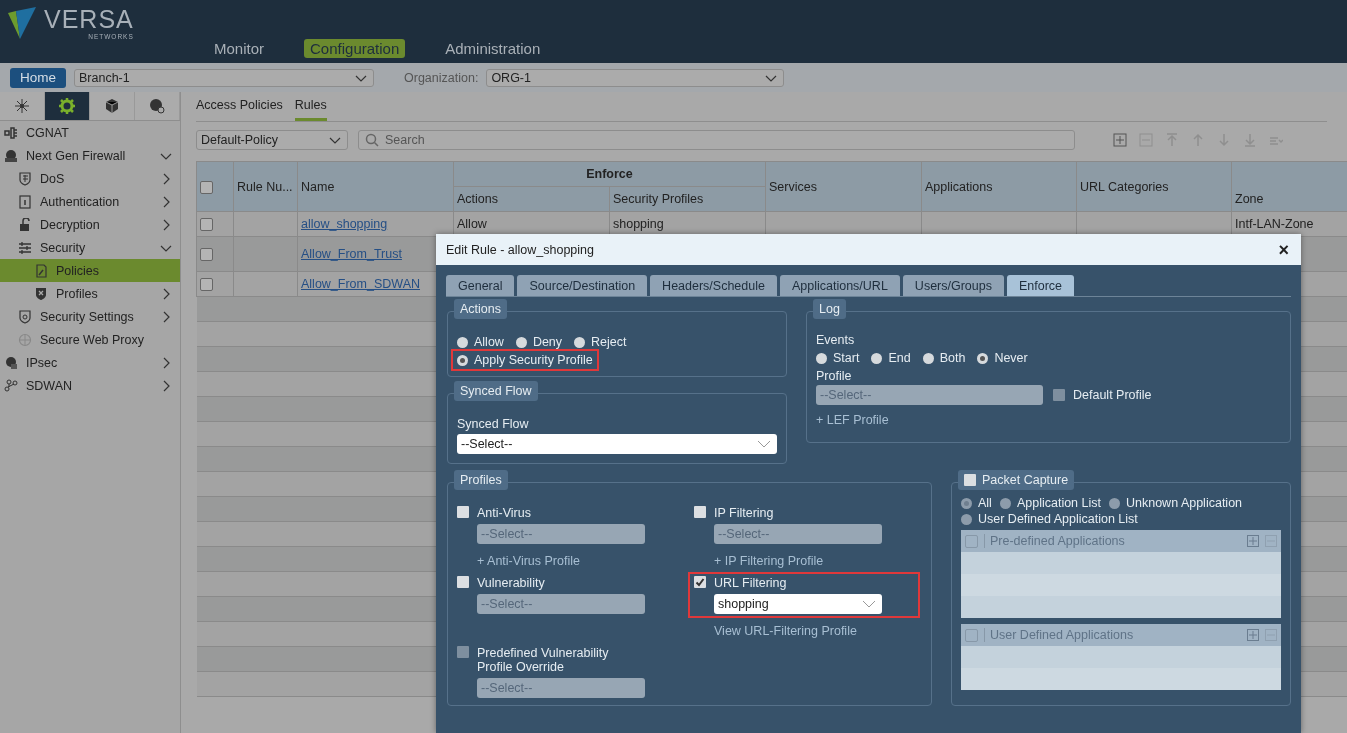 Image resolution: width=1347 pixels, height=733 pixels. I want to click on field-label: Events, so click(836, 340).